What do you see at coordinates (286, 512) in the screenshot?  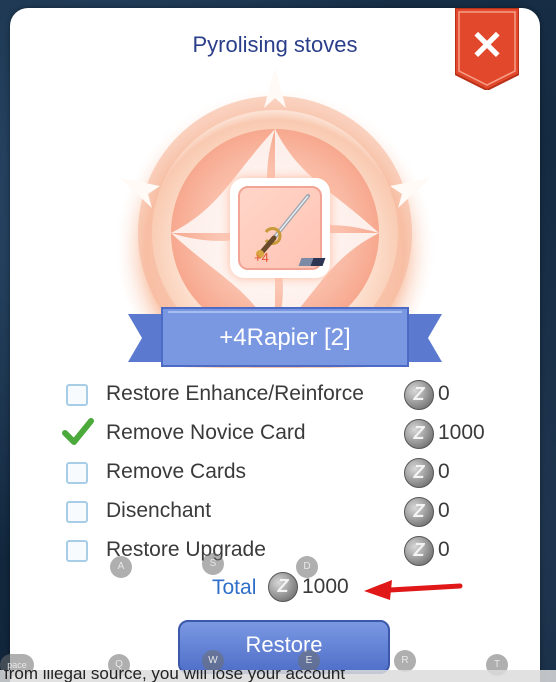 I see `option-row: Disenchant Z 0` at bounding box center [286, 512].